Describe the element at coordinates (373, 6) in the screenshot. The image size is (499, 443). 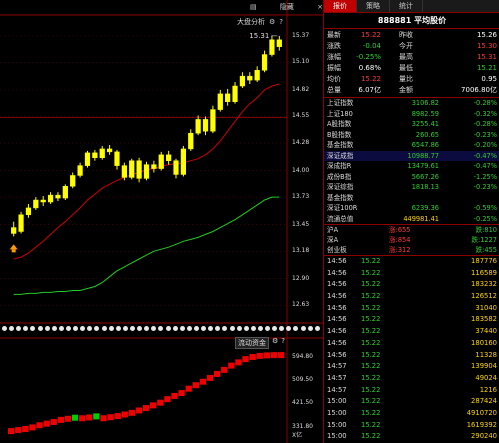
I see `tab-strategy: 策略` at that location.